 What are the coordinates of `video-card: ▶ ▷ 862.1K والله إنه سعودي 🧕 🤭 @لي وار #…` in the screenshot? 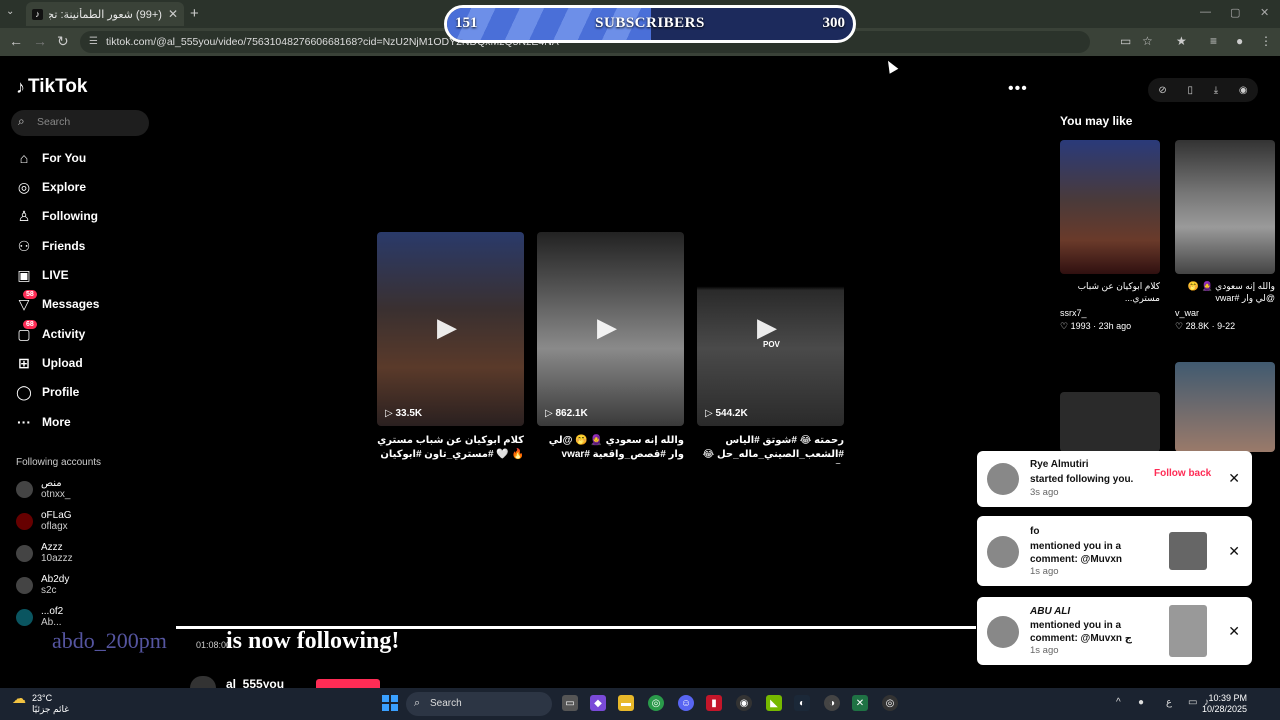 It's located at (610, 348).